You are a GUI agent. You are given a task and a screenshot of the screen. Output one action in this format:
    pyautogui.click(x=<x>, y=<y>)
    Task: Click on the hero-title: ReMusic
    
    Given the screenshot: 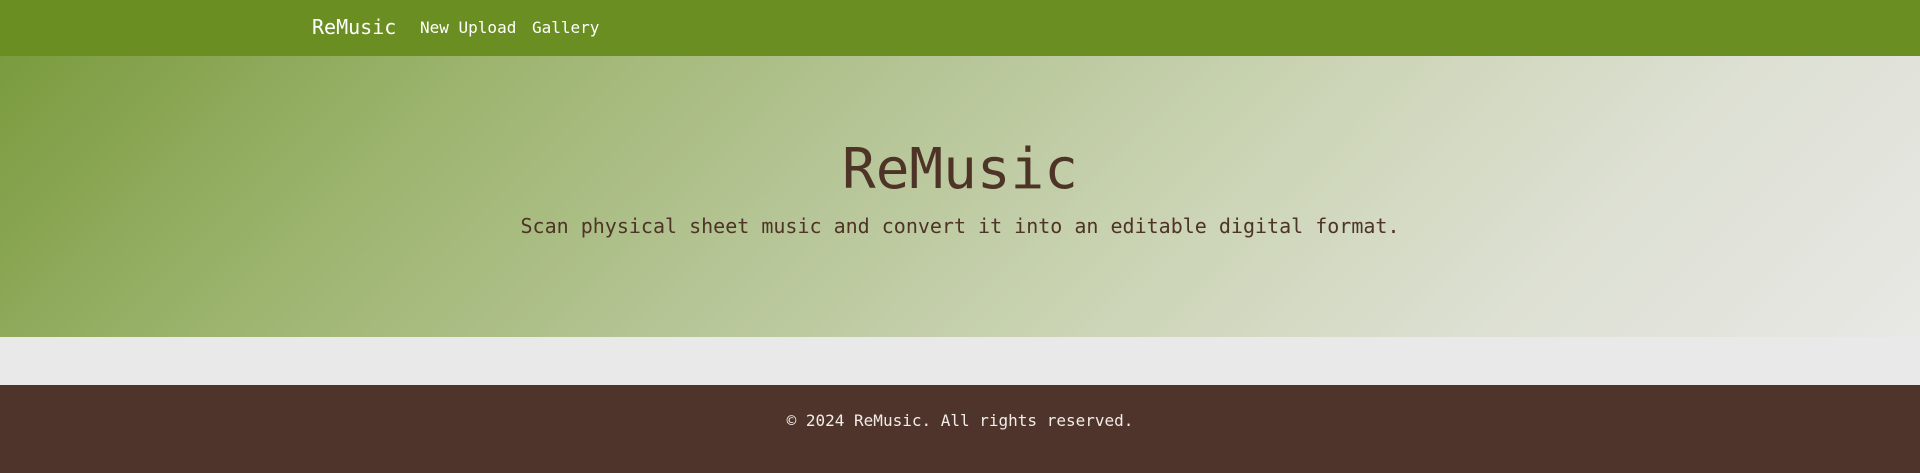 What is the action you would take?
    pyautogui.click(x=959, y=169)
    